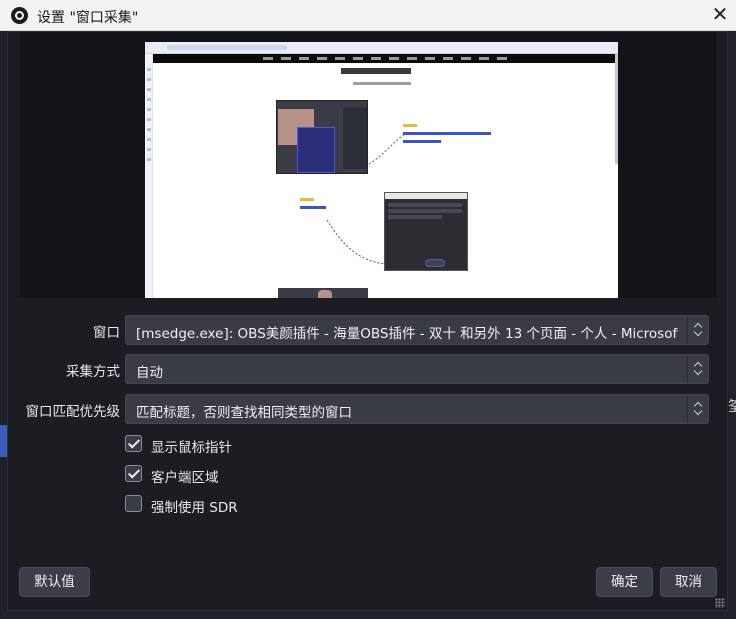 This screenshot has width=736, height=619. Describe the element at coordinates (54, 582) in the screenshot. I see `defaults-button: 默认值` at that location.